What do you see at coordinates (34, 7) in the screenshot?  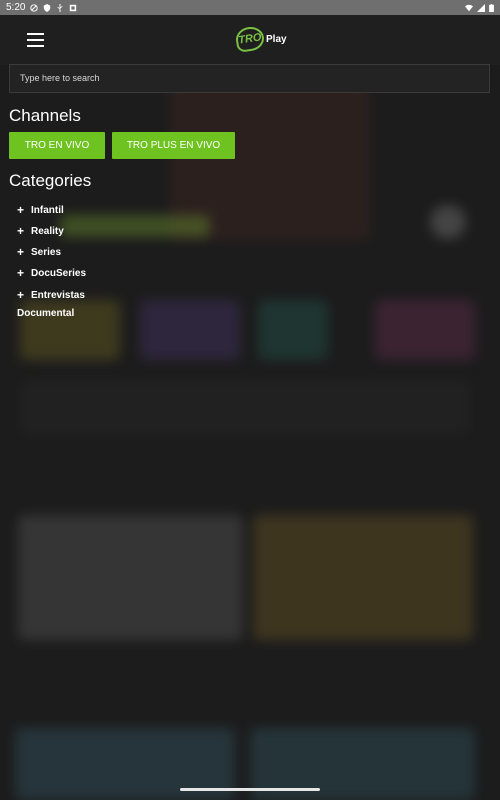 I see `do-not-disturb-icon` at bounding box center [34, 7].